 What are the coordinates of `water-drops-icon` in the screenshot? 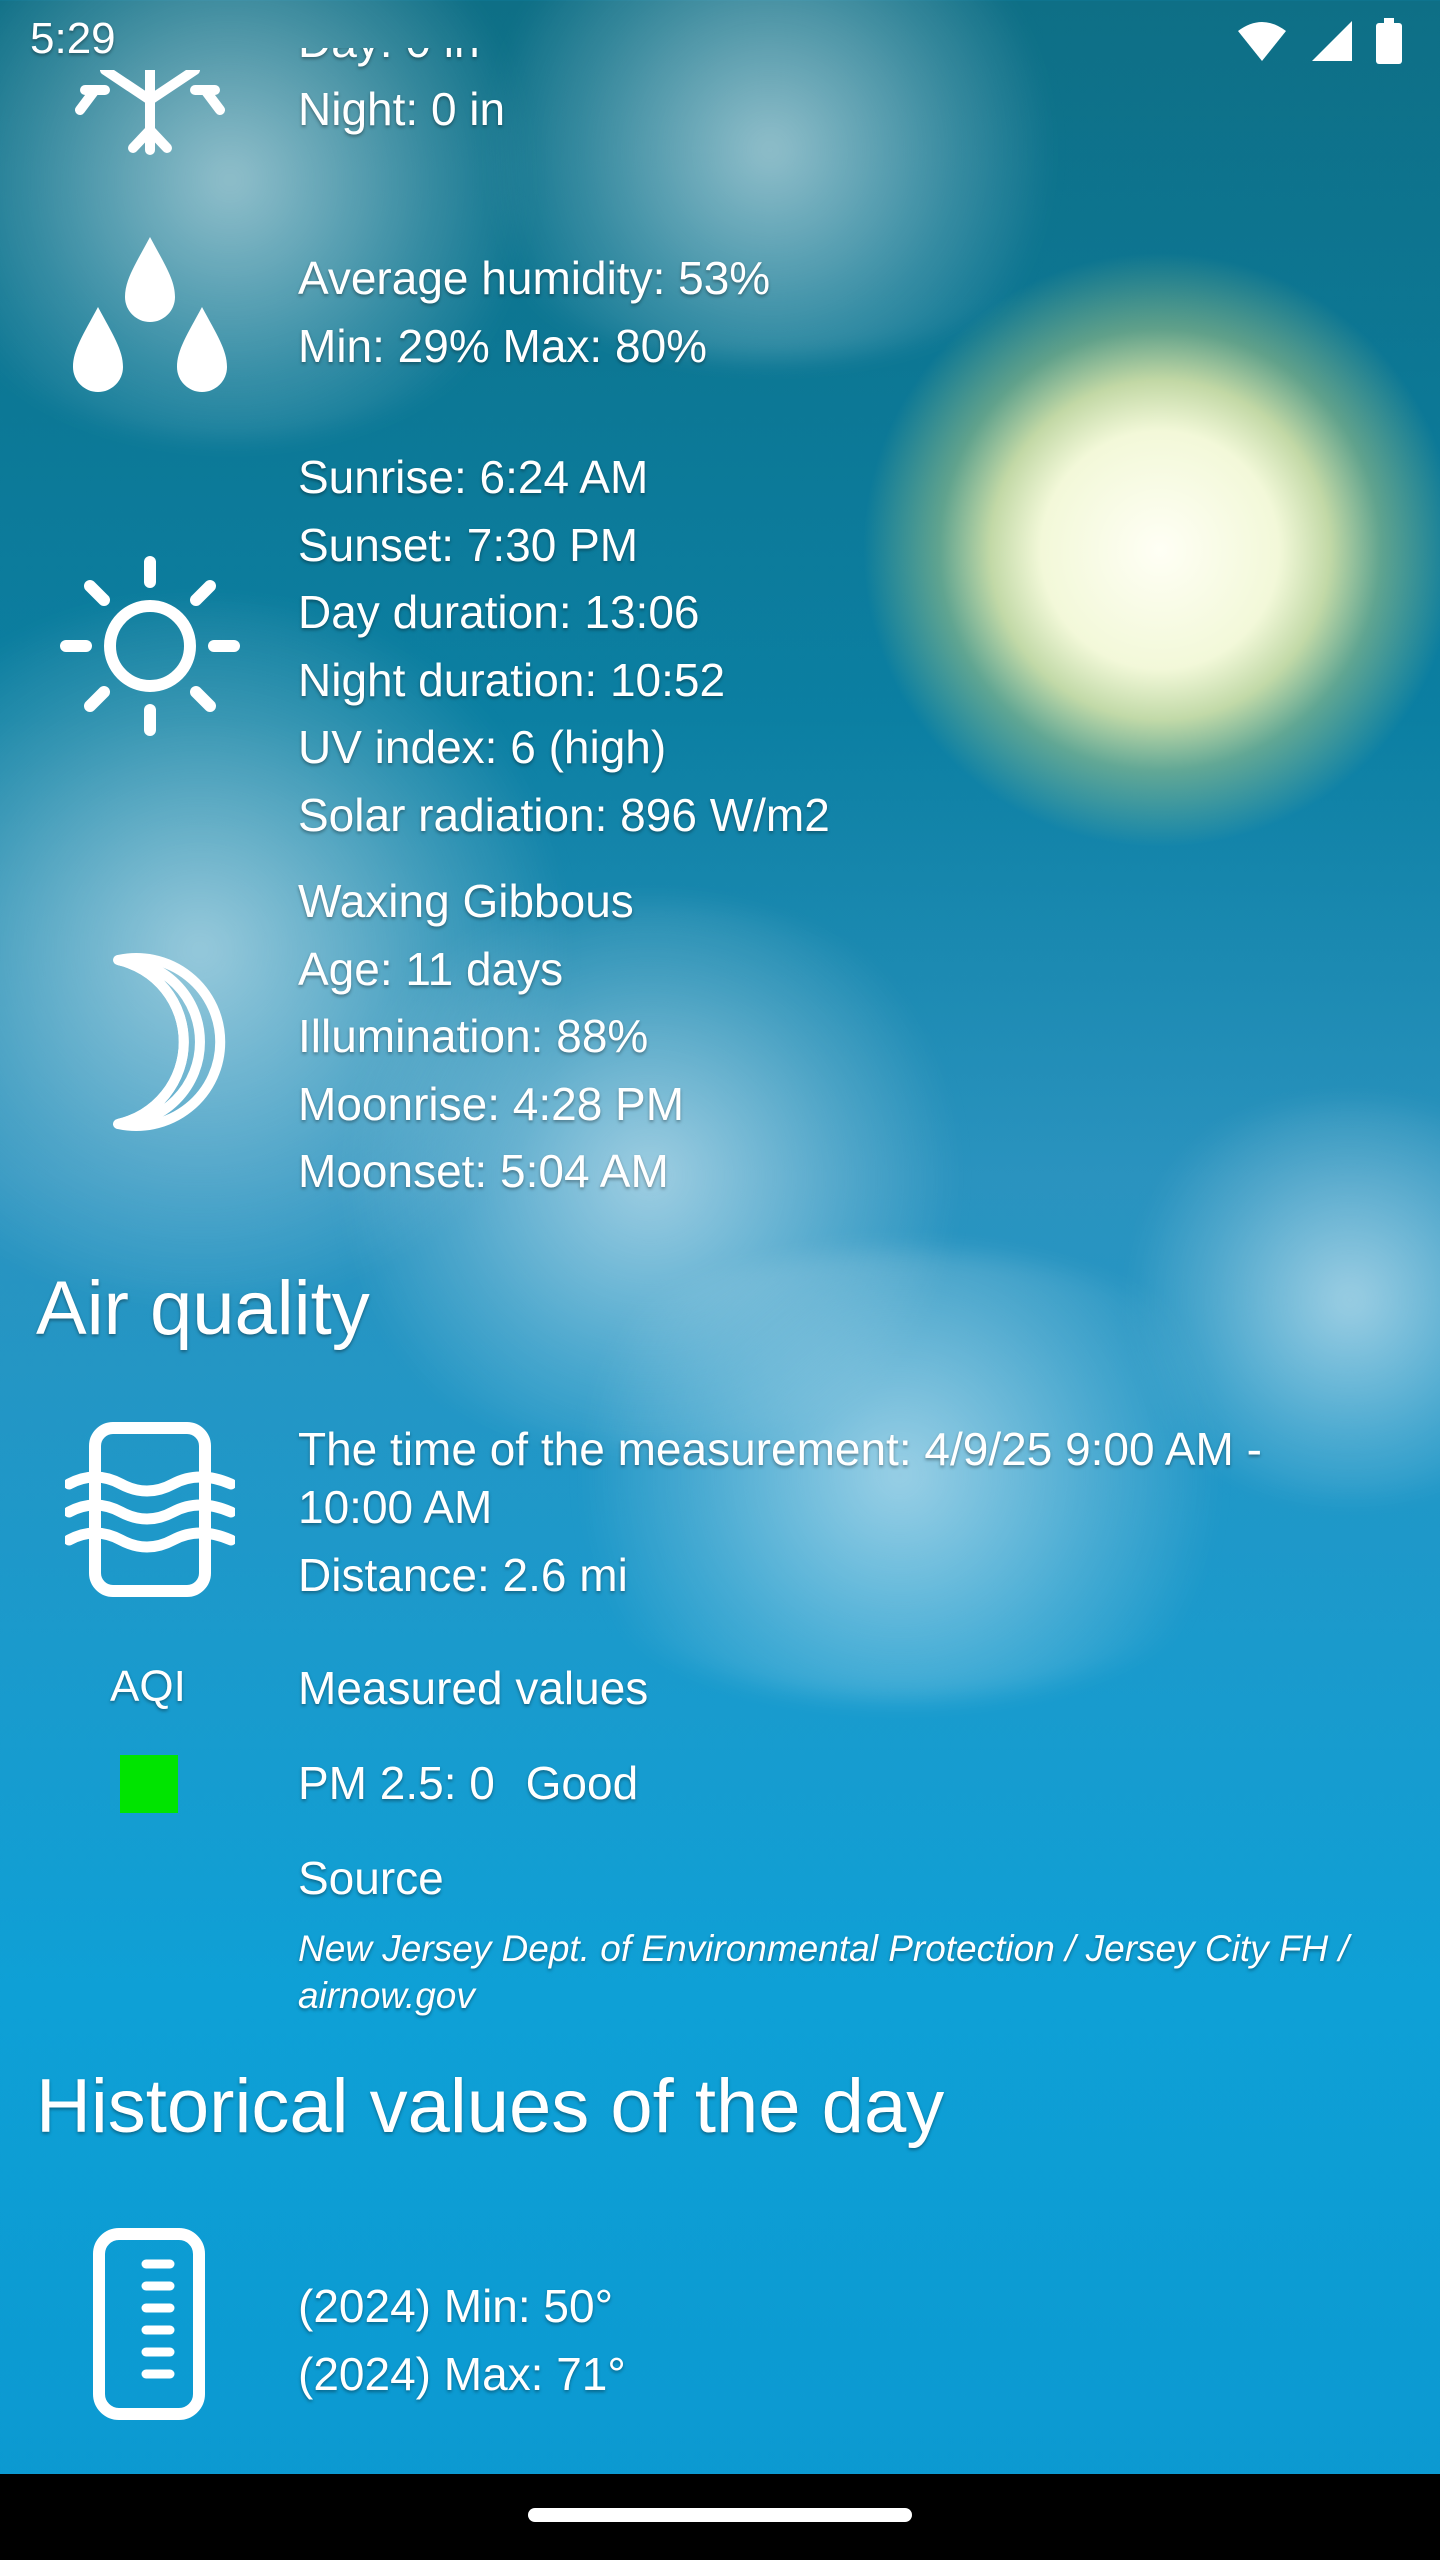 It's located at (150, 315).